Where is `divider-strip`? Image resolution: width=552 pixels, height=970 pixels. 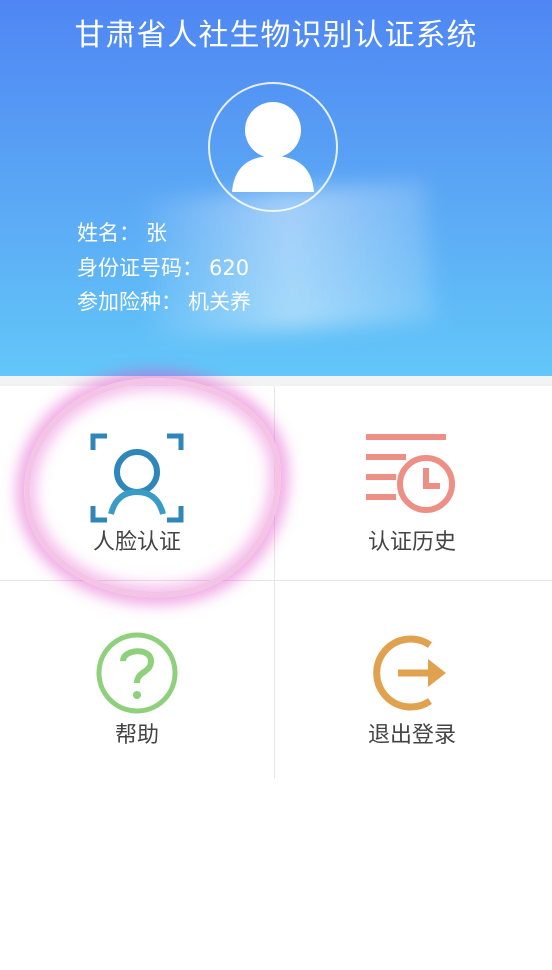
divider-strip is located at coordinates (276, 381).